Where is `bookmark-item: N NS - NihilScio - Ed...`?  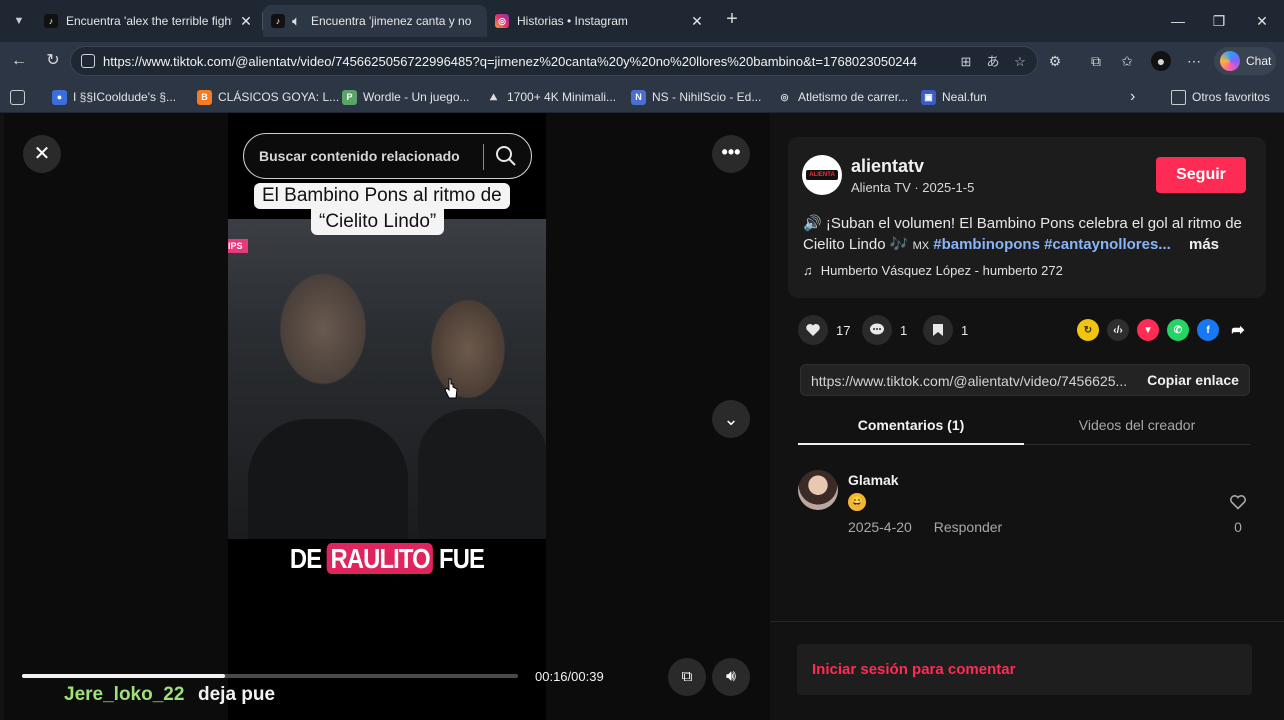
bookmark-item: N NS - NihilScio - Ed... is located at coordinates (696, 97).